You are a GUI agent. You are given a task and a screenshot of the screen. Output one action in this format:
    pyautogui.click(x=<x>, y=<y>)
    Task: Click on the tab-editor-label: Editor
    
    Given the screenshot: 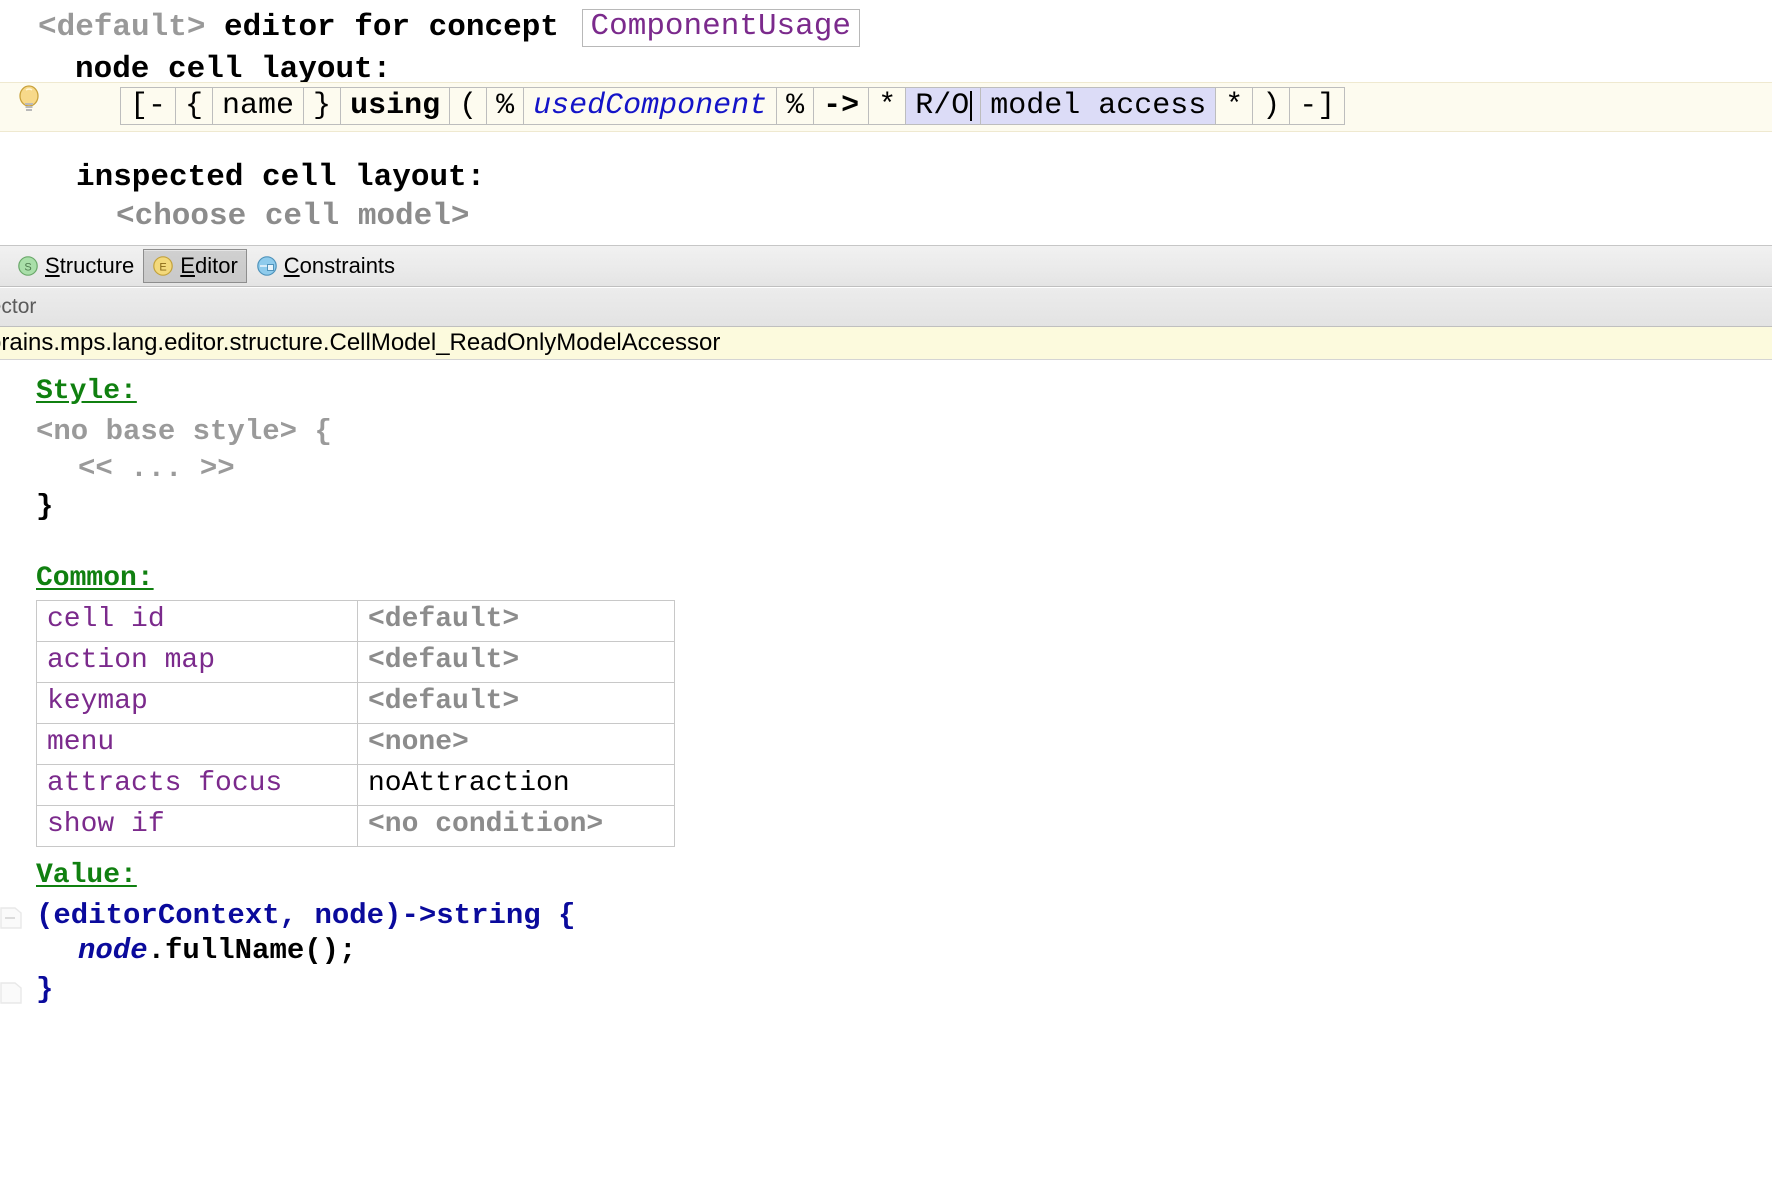 What is the action you would take?
    pyautogui.click(x=209, y=265)
    